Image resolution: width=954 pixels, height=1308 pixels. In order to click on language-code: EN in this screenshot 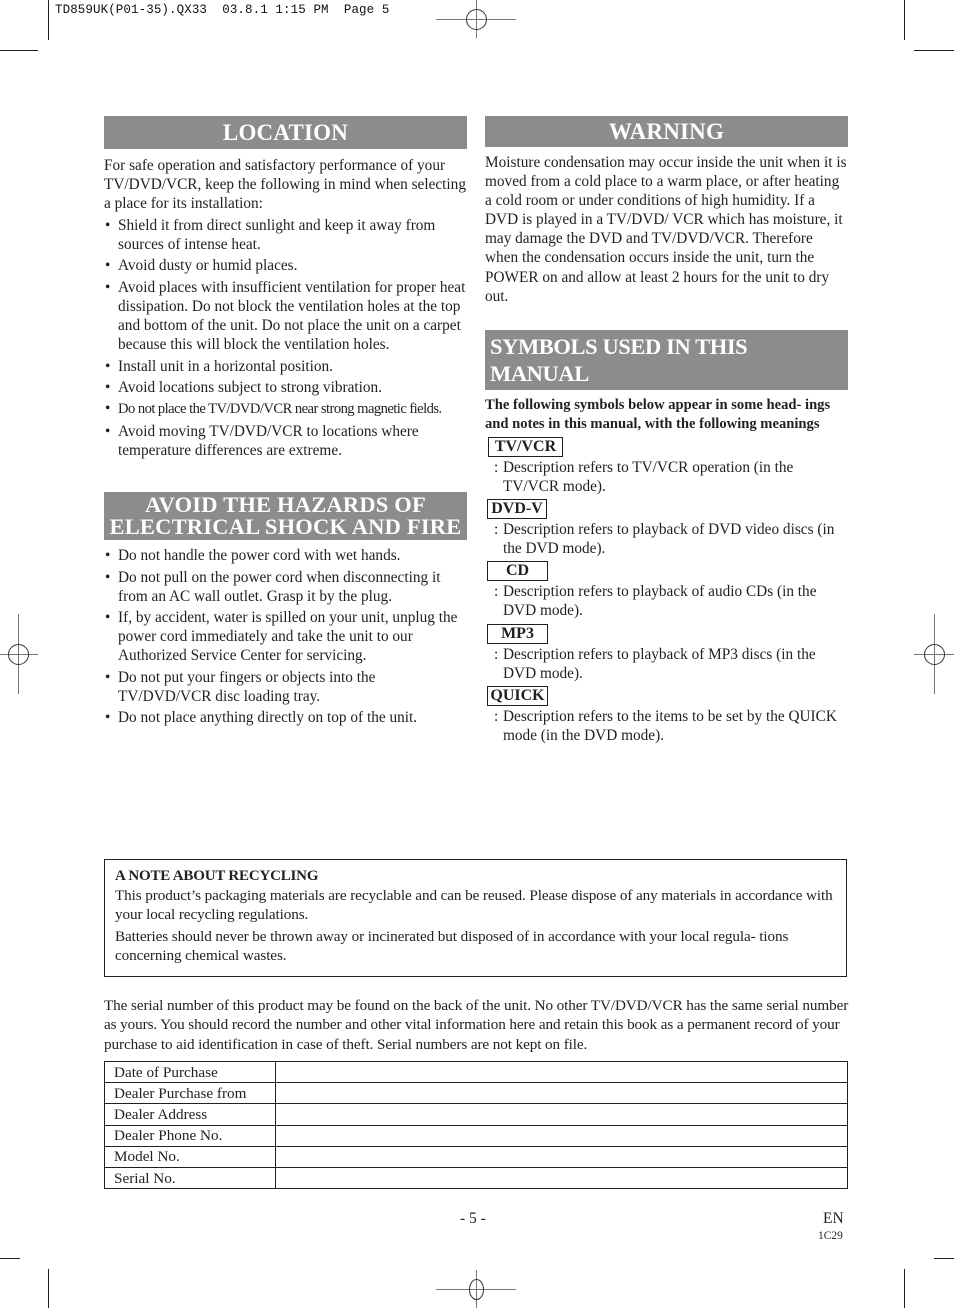, I will do `click(833, 1218)`.